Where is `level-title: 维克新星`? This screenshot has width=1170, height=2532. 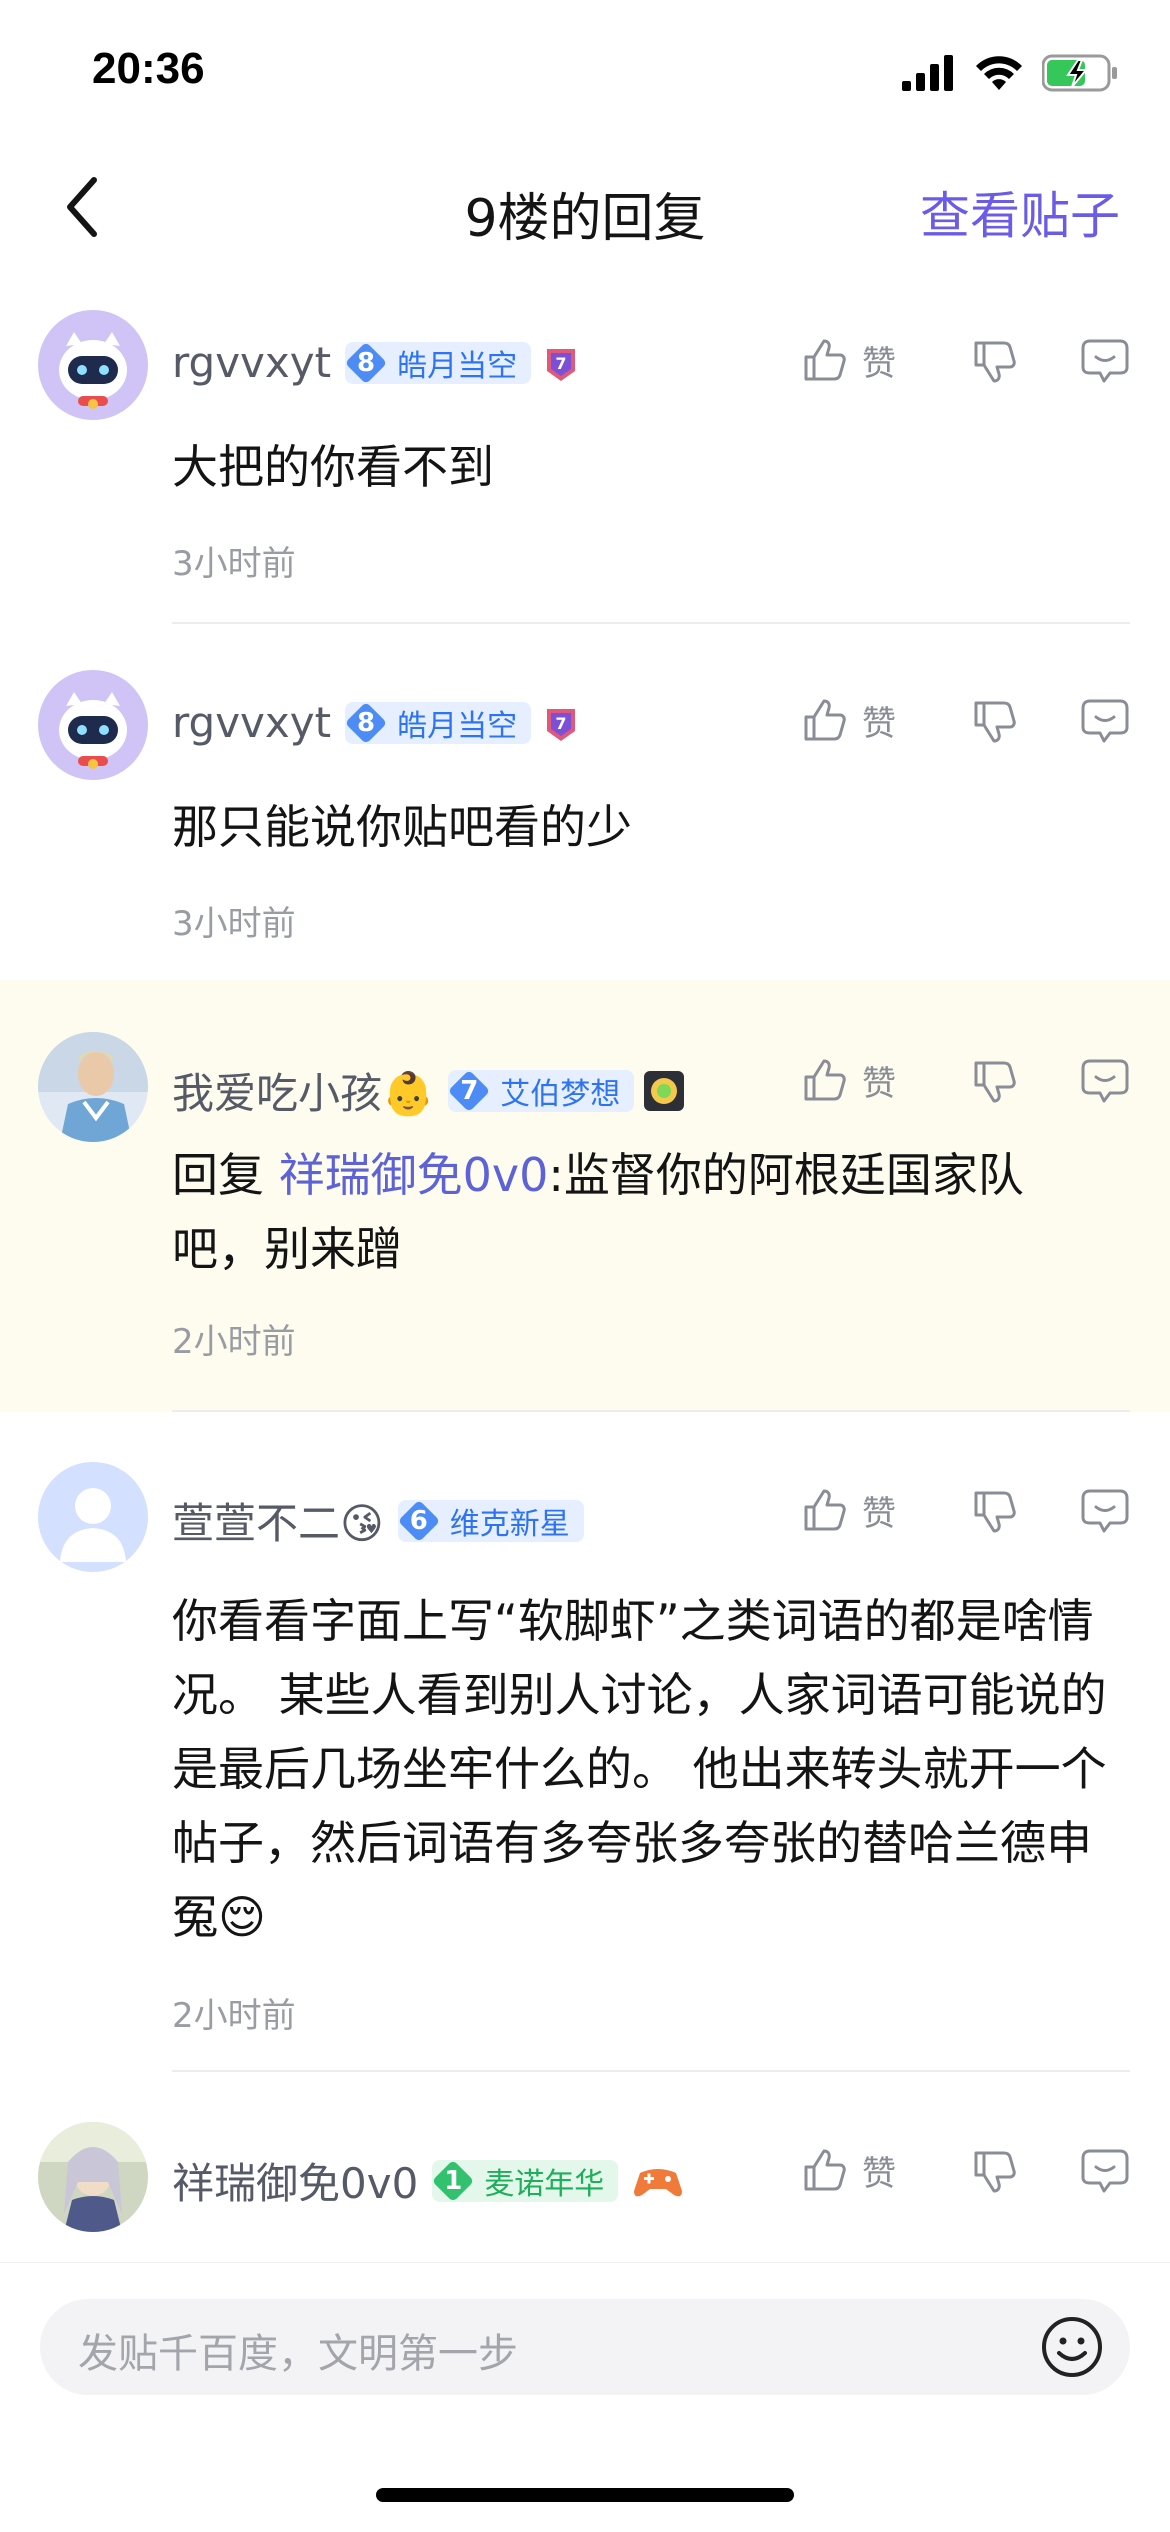
level-title: 维克新星 is located at coordinates (509, 1524).